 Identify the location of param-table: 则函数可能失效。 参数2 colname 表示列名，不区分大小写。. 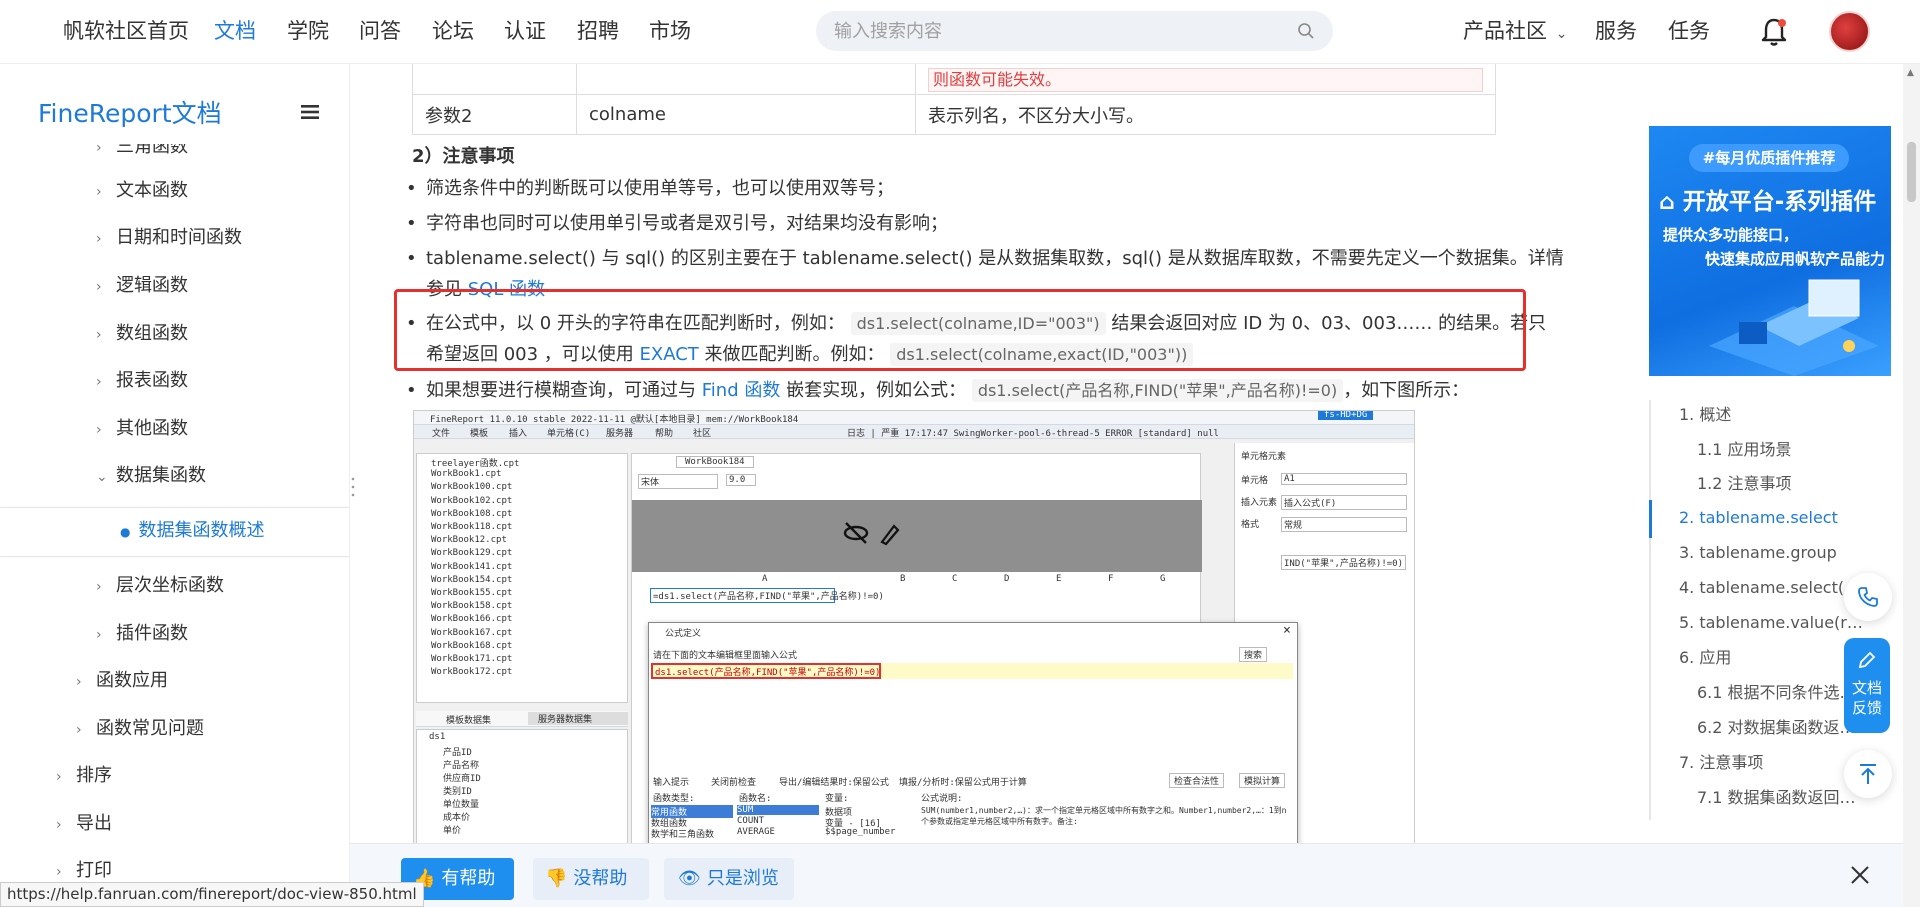
(954, 99).